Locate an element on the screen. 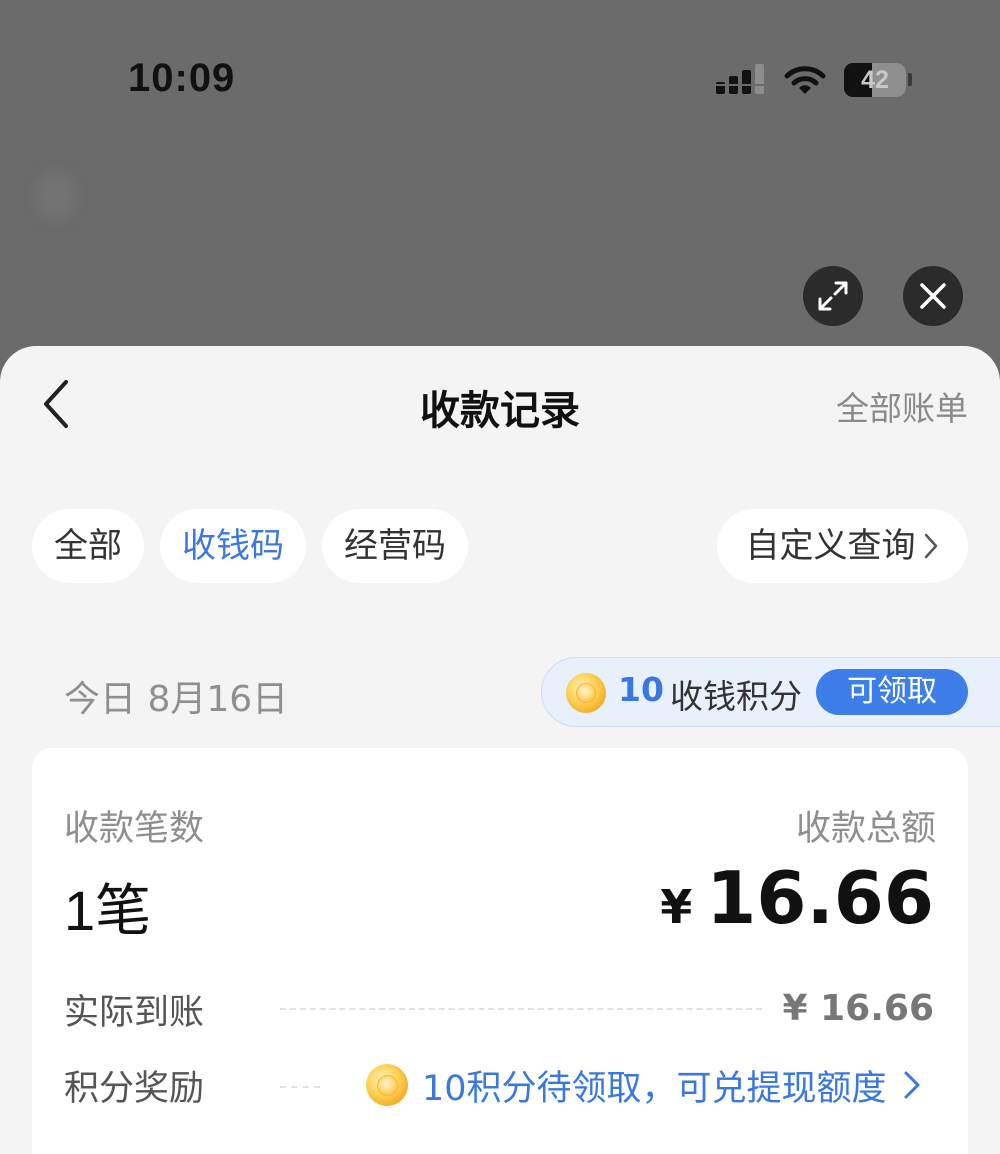  status-bar: 10:09 42 is located at coordinates (500, 80).